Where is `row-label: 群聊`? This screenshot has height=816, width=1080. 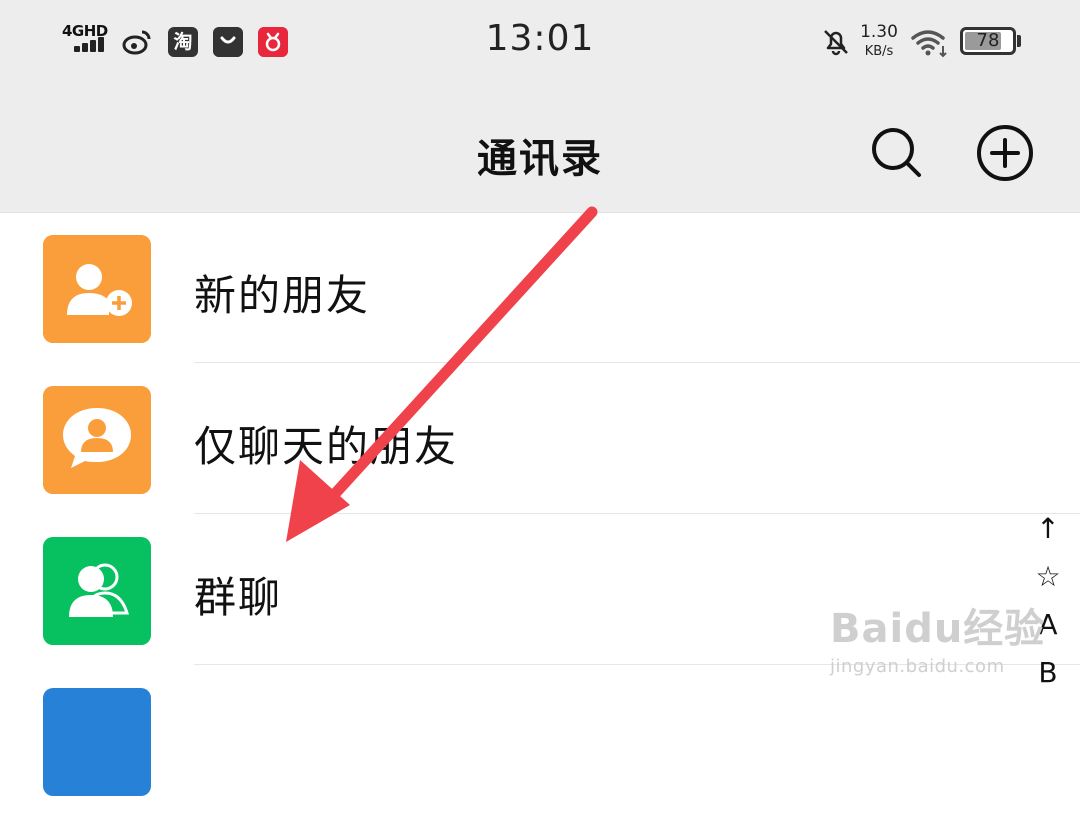 row-label: 群聊 is located at coordinates (238, 597).